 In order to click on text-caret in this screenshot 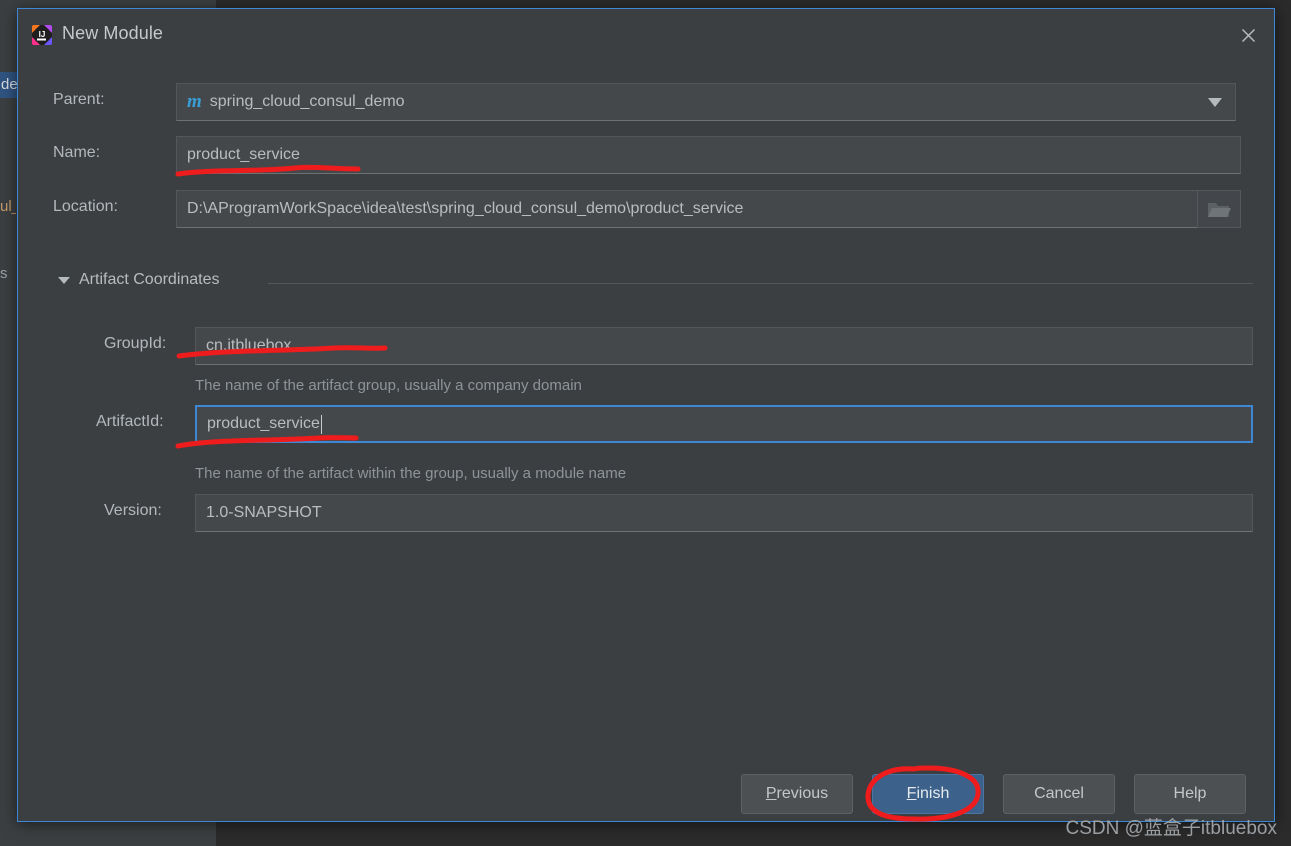, I will do `click(321, 424)`.